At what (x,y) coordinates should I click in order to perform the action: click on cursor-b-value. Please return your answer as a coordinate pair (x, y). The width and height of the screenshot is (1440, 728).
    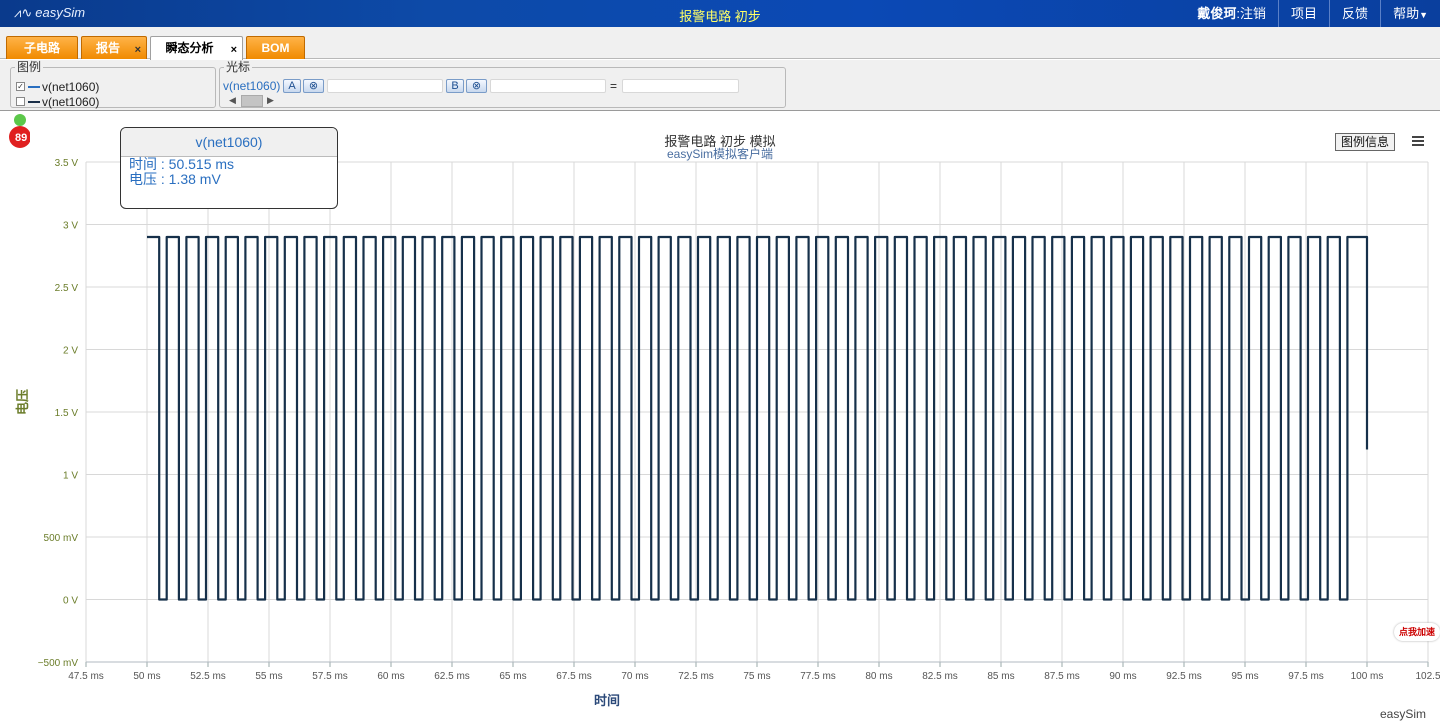
    Looking at the image, I should click on (548, 86).